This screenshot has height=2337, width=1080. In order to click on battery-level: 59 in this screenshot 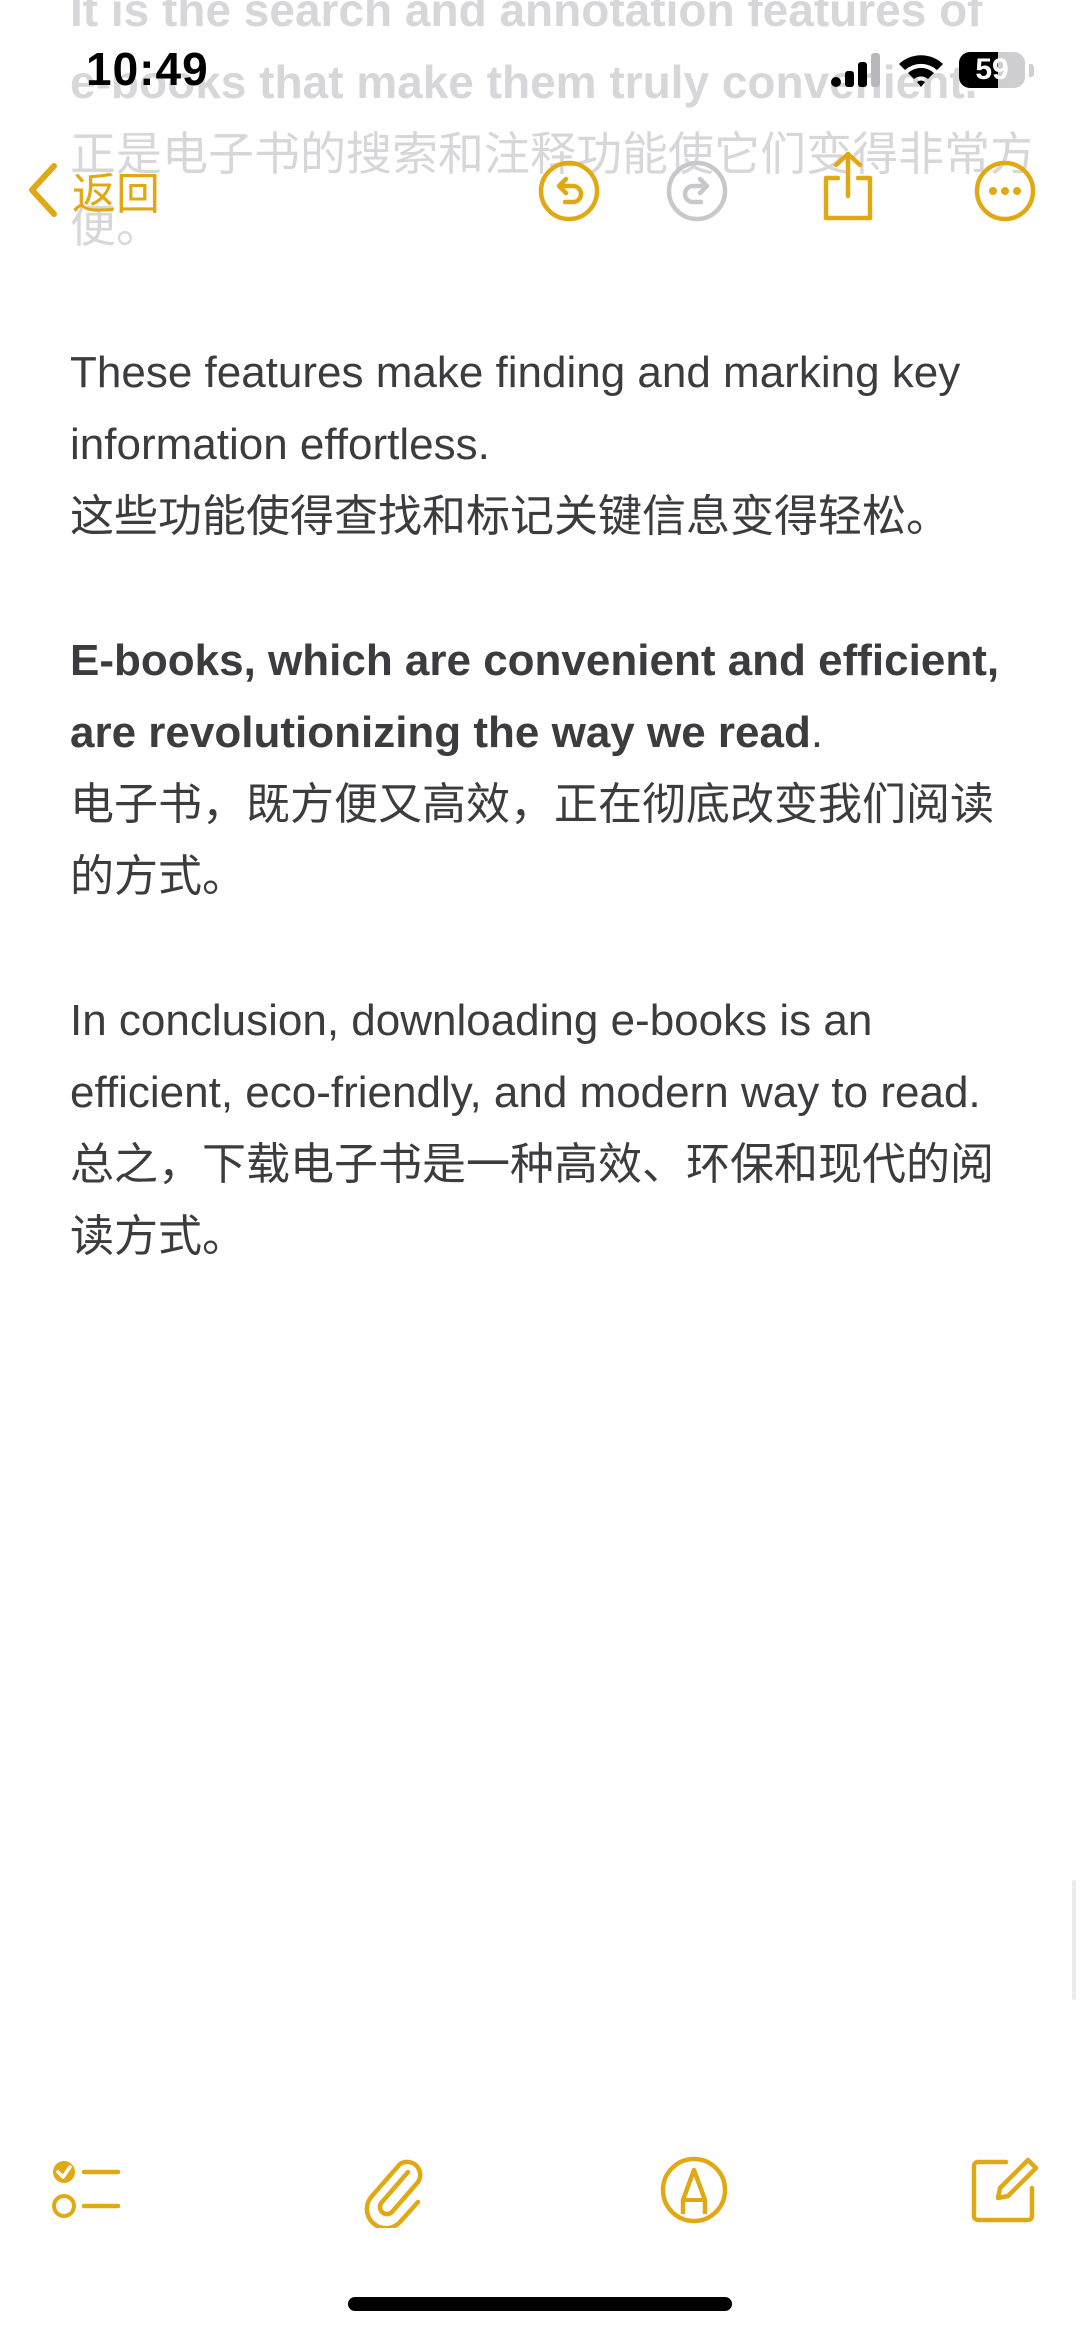, I will do `click(992, 69)`.